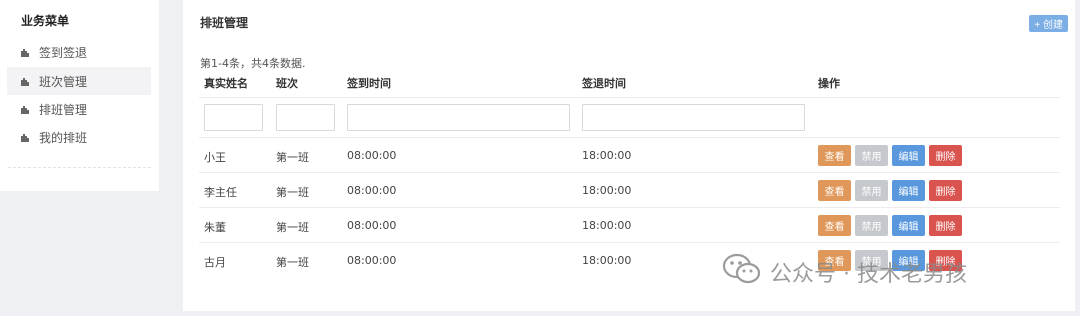 The height and width of the screenshot is (316, 1080). What do you see at coordinates (215, 157) in the screenshot?
I see `cell-name: 小王` at bounding box center [215, 157].